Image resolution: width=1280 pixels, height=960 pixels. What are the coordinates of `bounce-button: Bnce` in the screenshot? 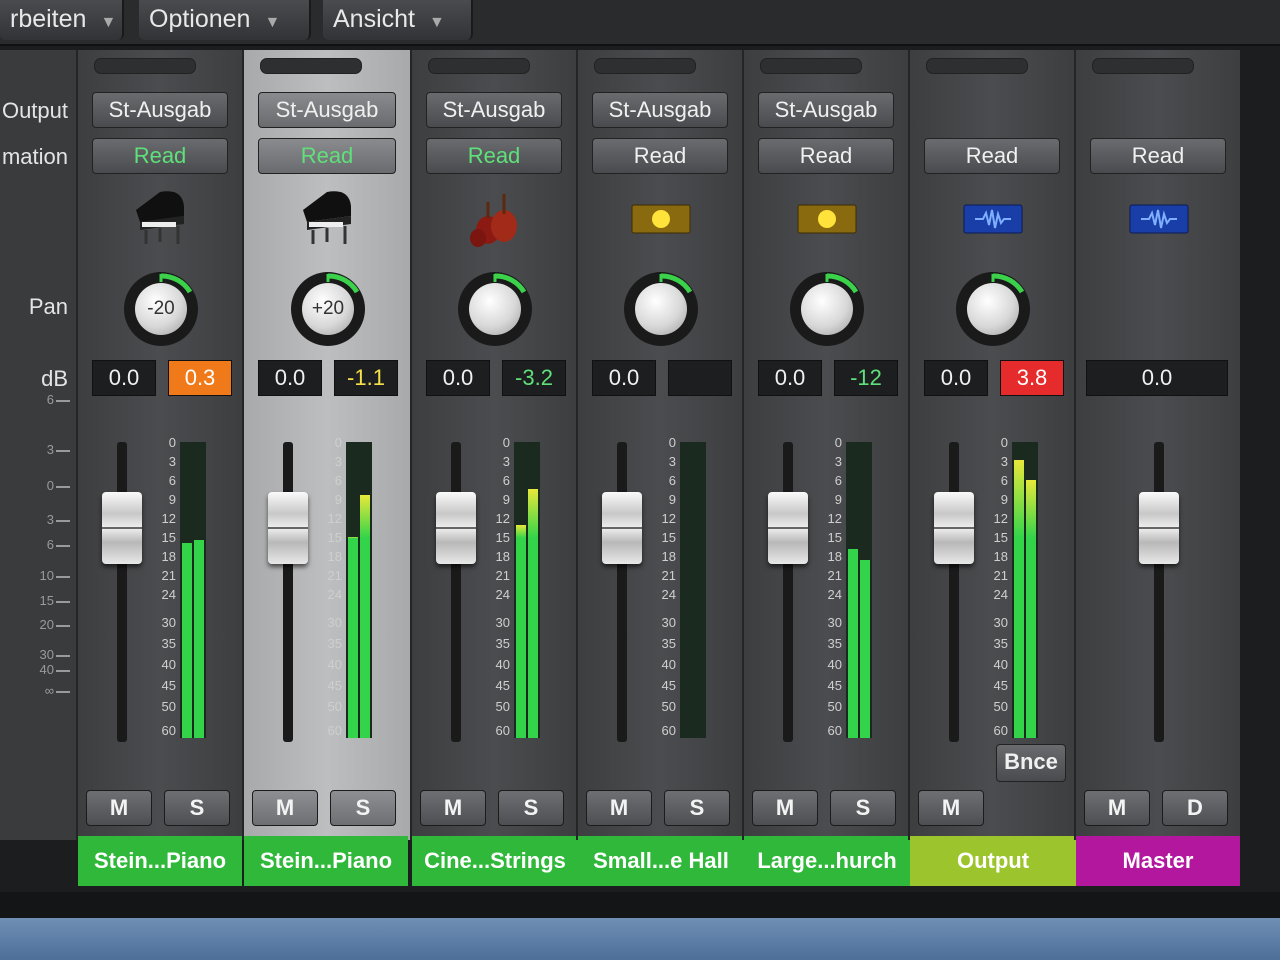 It's located at (1031, 763).